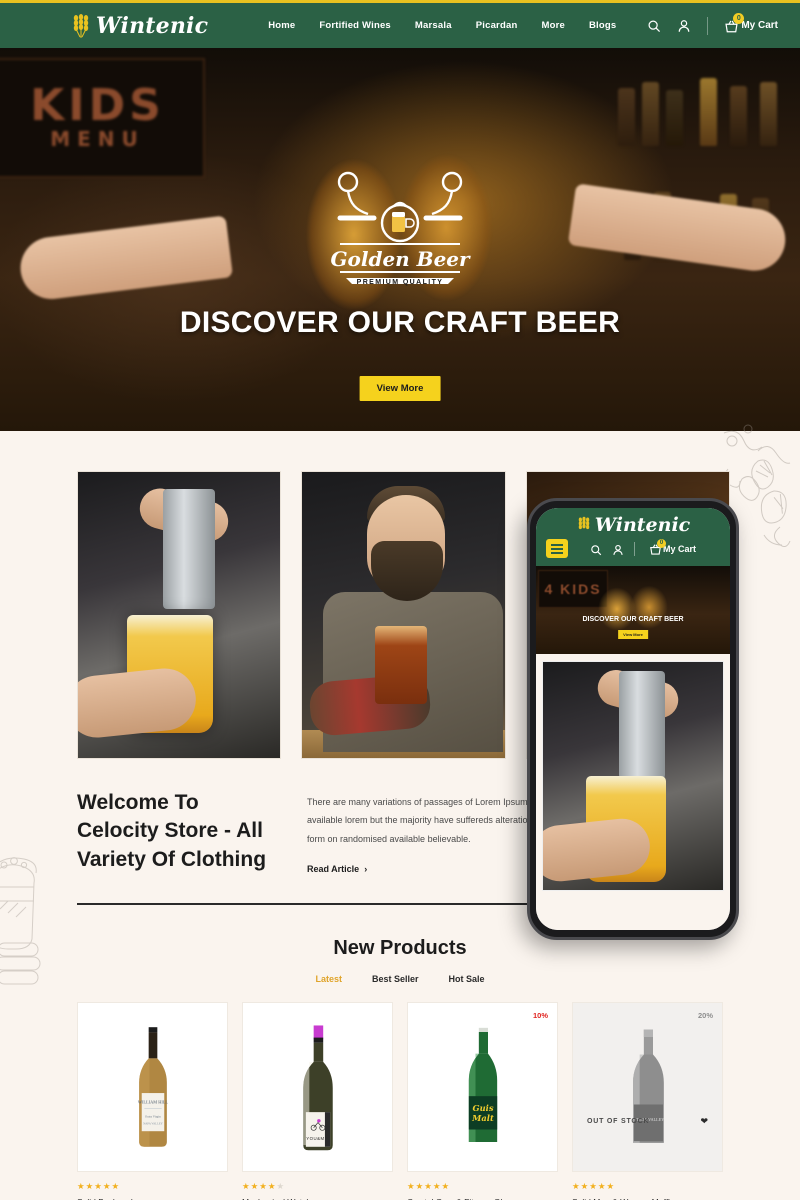 The height and width of the screenshot is (1200, 800). What do you see at coordinates (712, 23) in the screenshot?
I see `header-actions: 0 My Cart` at bounding box center [712, 23].